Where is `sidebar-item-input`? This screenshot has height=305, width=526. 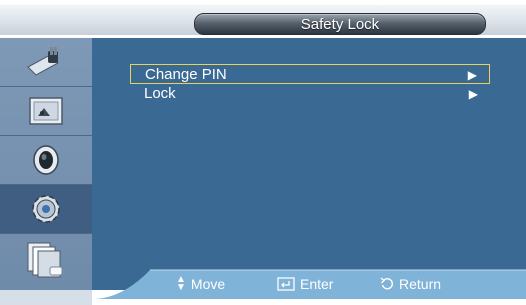
sidebar-item-input is located at coordinates (46, 62).